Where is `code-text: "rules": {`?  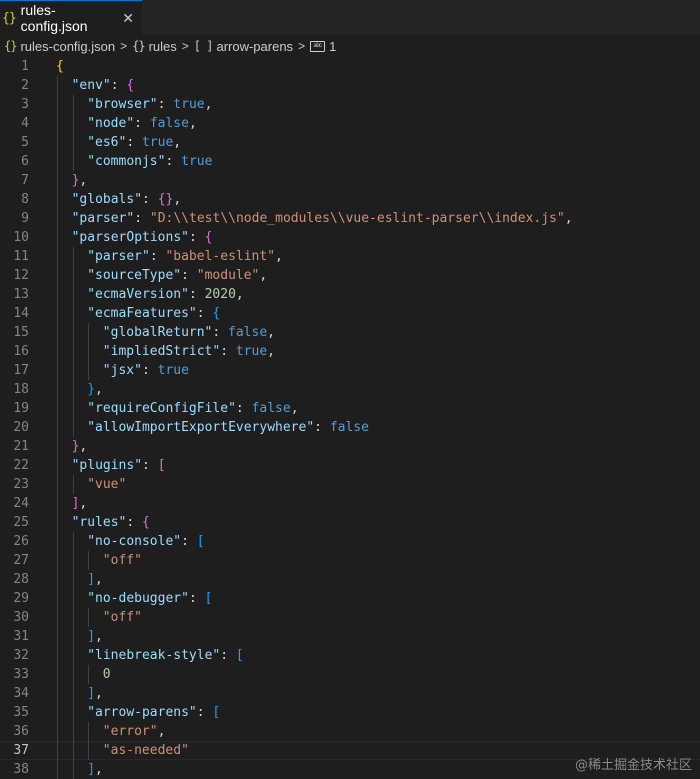
code-text: "rules": { is located at coordinates (111, 522).